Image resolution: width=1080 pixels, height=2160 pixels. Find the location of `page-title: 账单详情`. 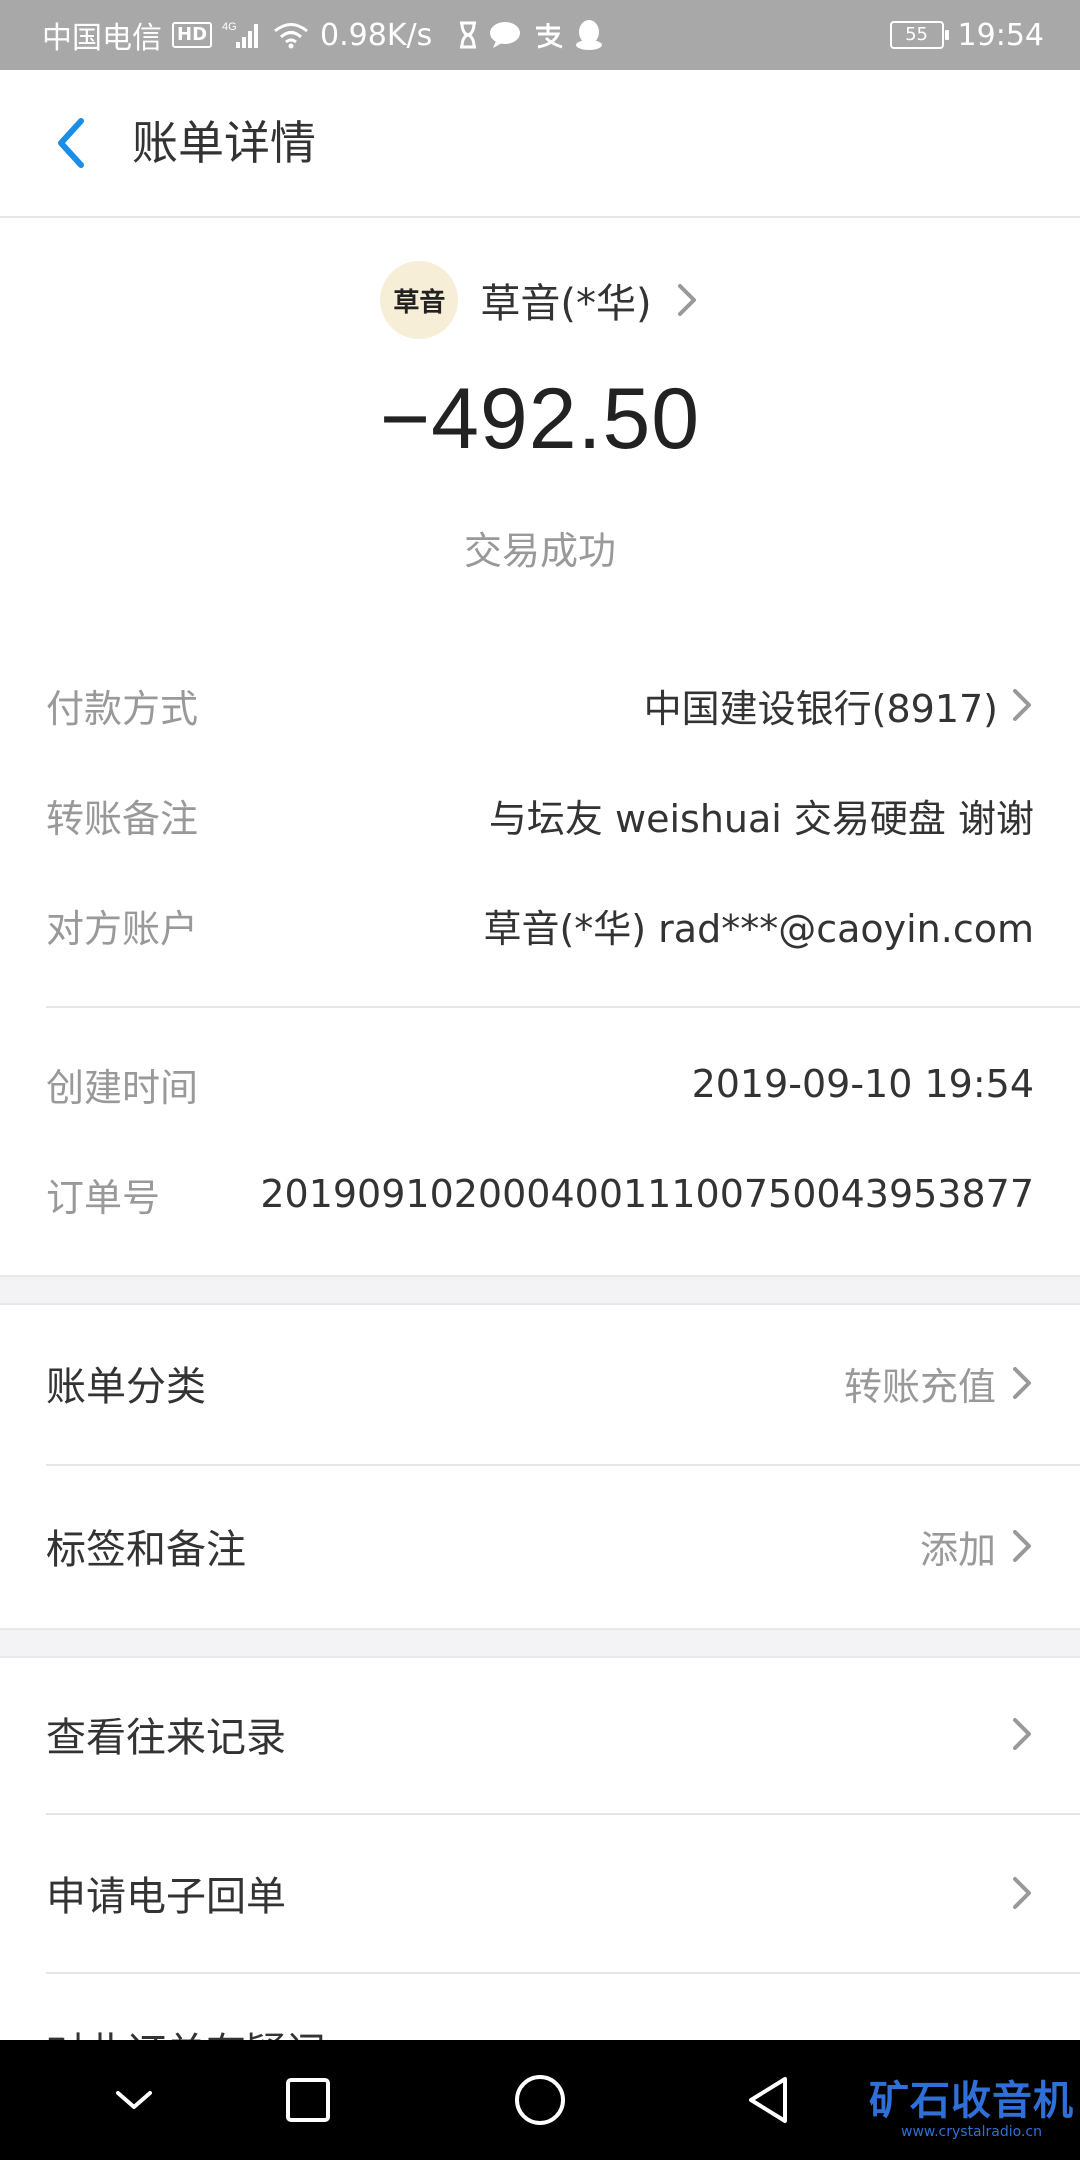

page-title: 账单详情 is located at coordinates (224, 143).